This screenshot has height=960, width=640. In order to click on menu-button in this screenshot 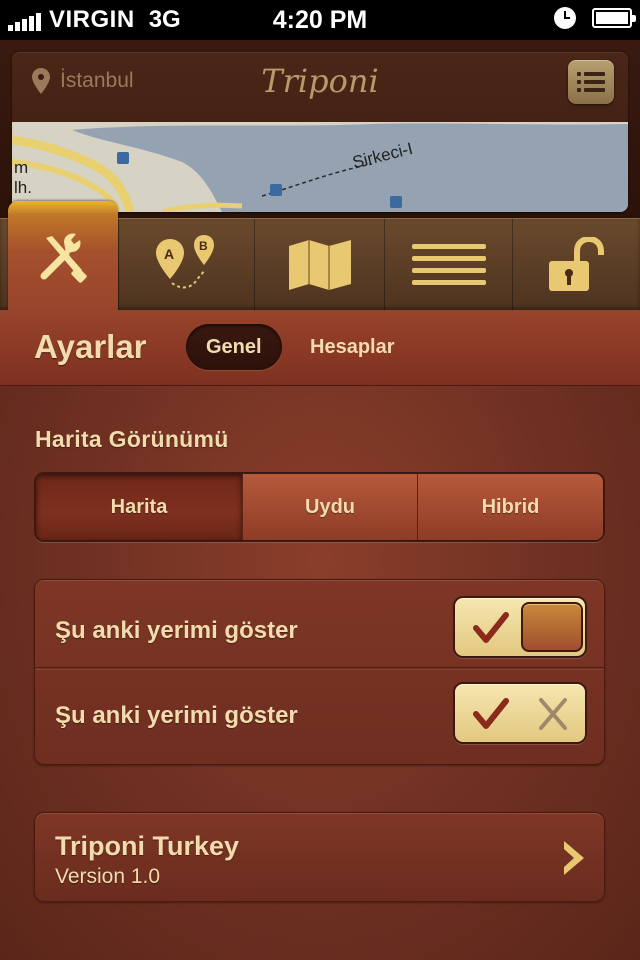, I will do `click(591, 82)`.